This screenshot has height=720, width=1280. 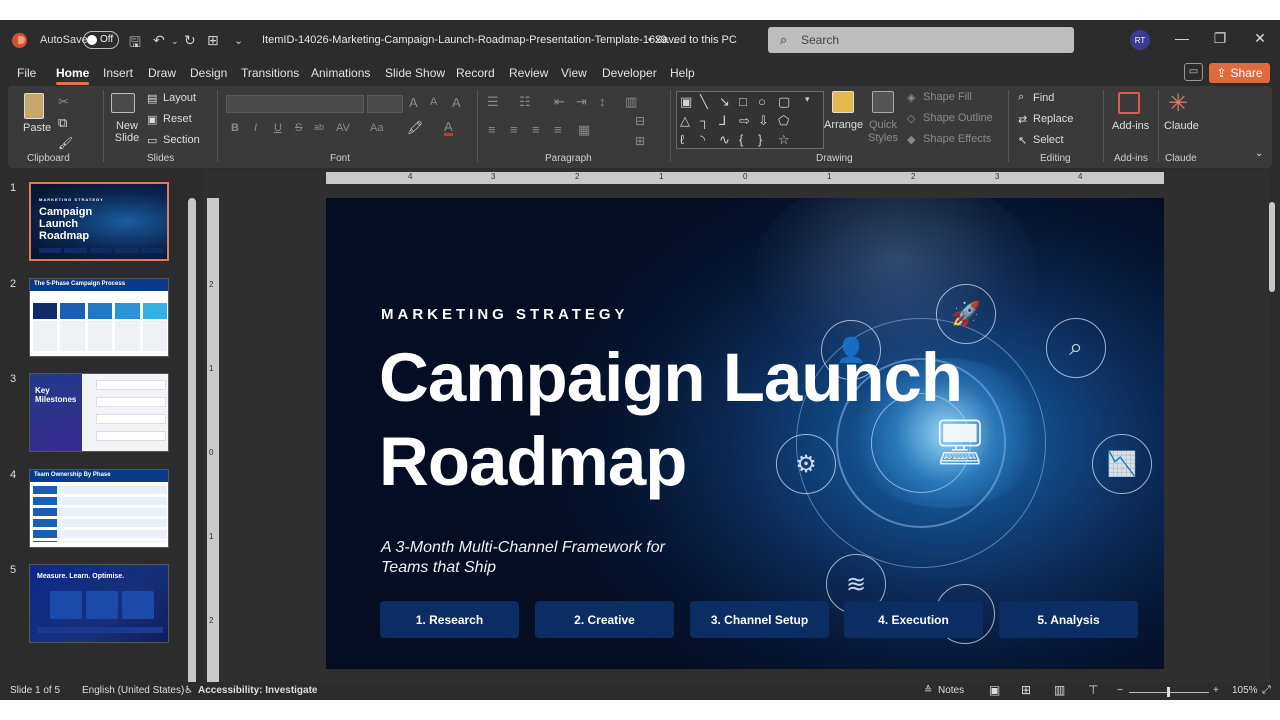 What do you see at coordinates (1120, 690) in the screenshot?
I see `zoom-out-icon: −` at bounding box center [1120, 690].